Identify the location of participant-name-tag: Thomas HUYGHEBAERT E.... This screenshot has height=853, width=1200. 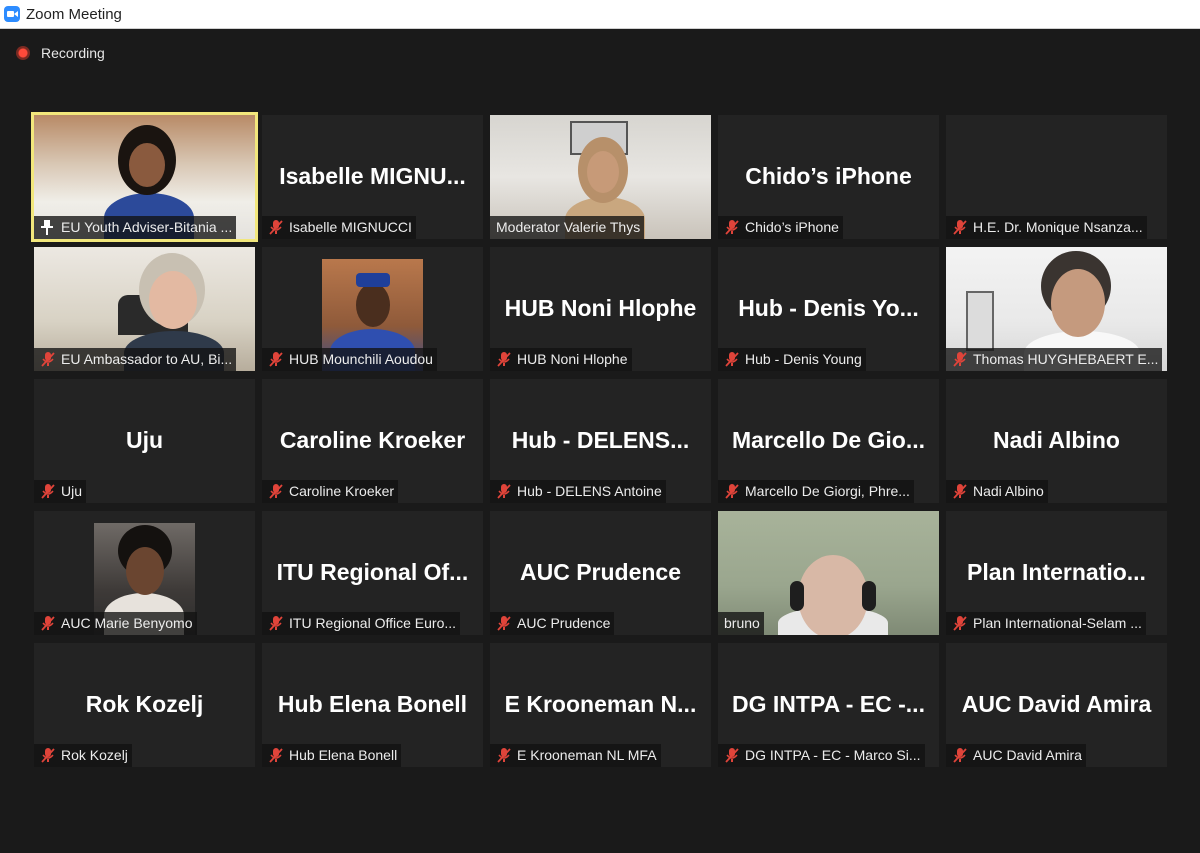
(1054, 359).